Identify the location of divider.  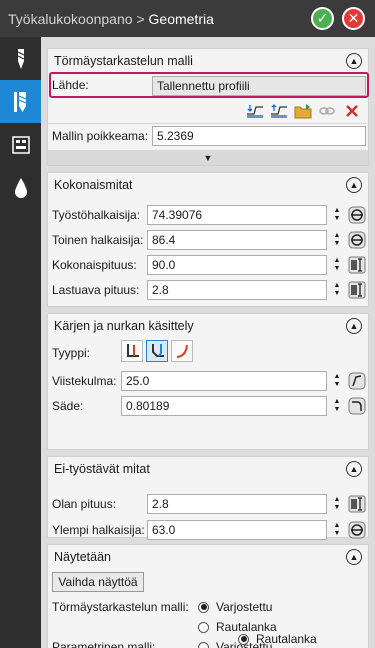
(208, 123).